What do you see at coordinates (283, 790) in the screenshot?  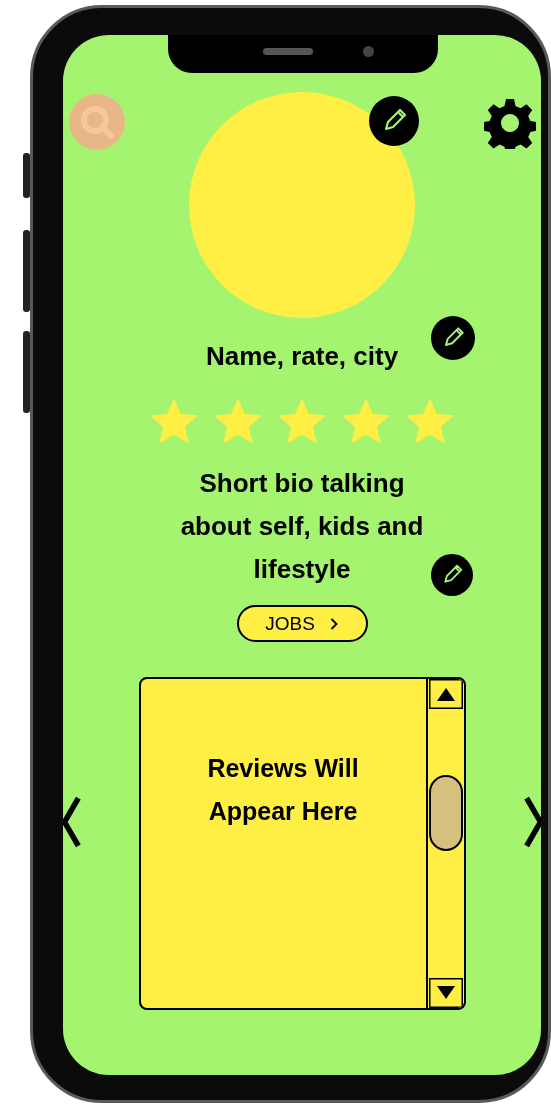 I see `reviews-placeholder: Reviews Will Appear Here` at bounding box center [283, 790].